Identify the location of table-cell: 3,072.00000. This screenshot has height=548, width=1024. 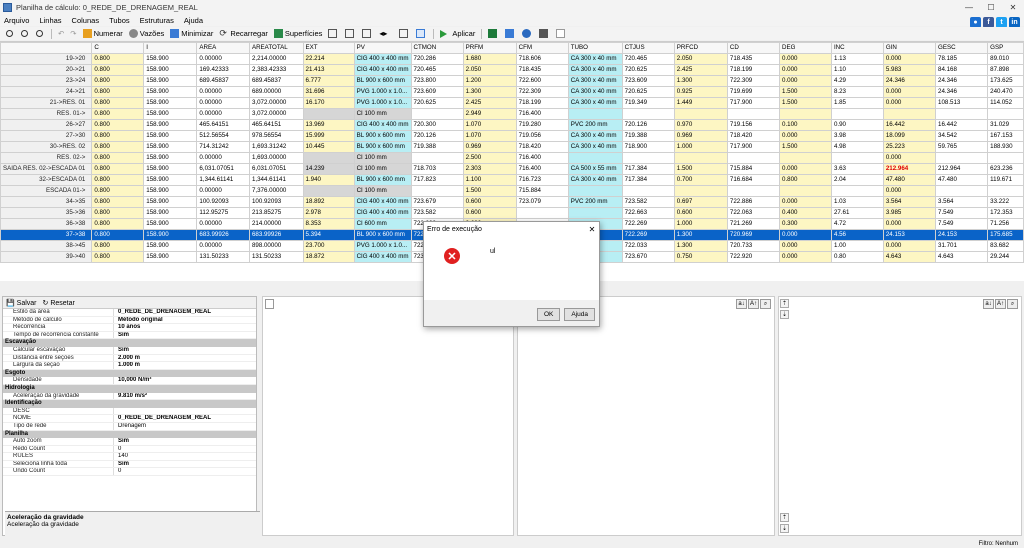
(276, 114).